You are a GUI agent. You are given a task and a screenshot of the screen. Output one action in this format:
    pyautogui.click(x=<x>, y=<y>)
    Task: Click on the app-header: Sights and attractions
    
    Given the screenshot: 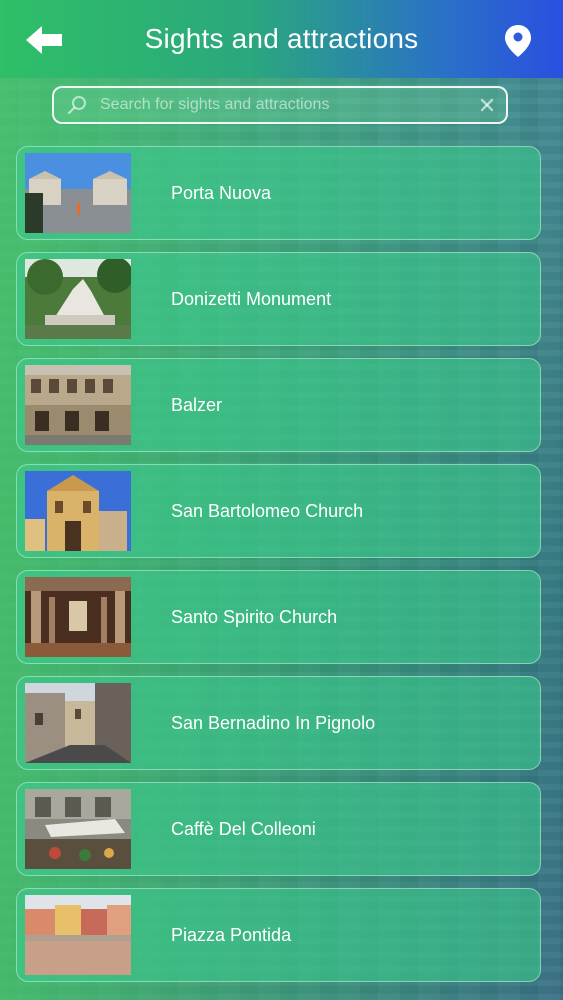 What is the action you would take?
    pyautogui.click(x=281, y=39)
    